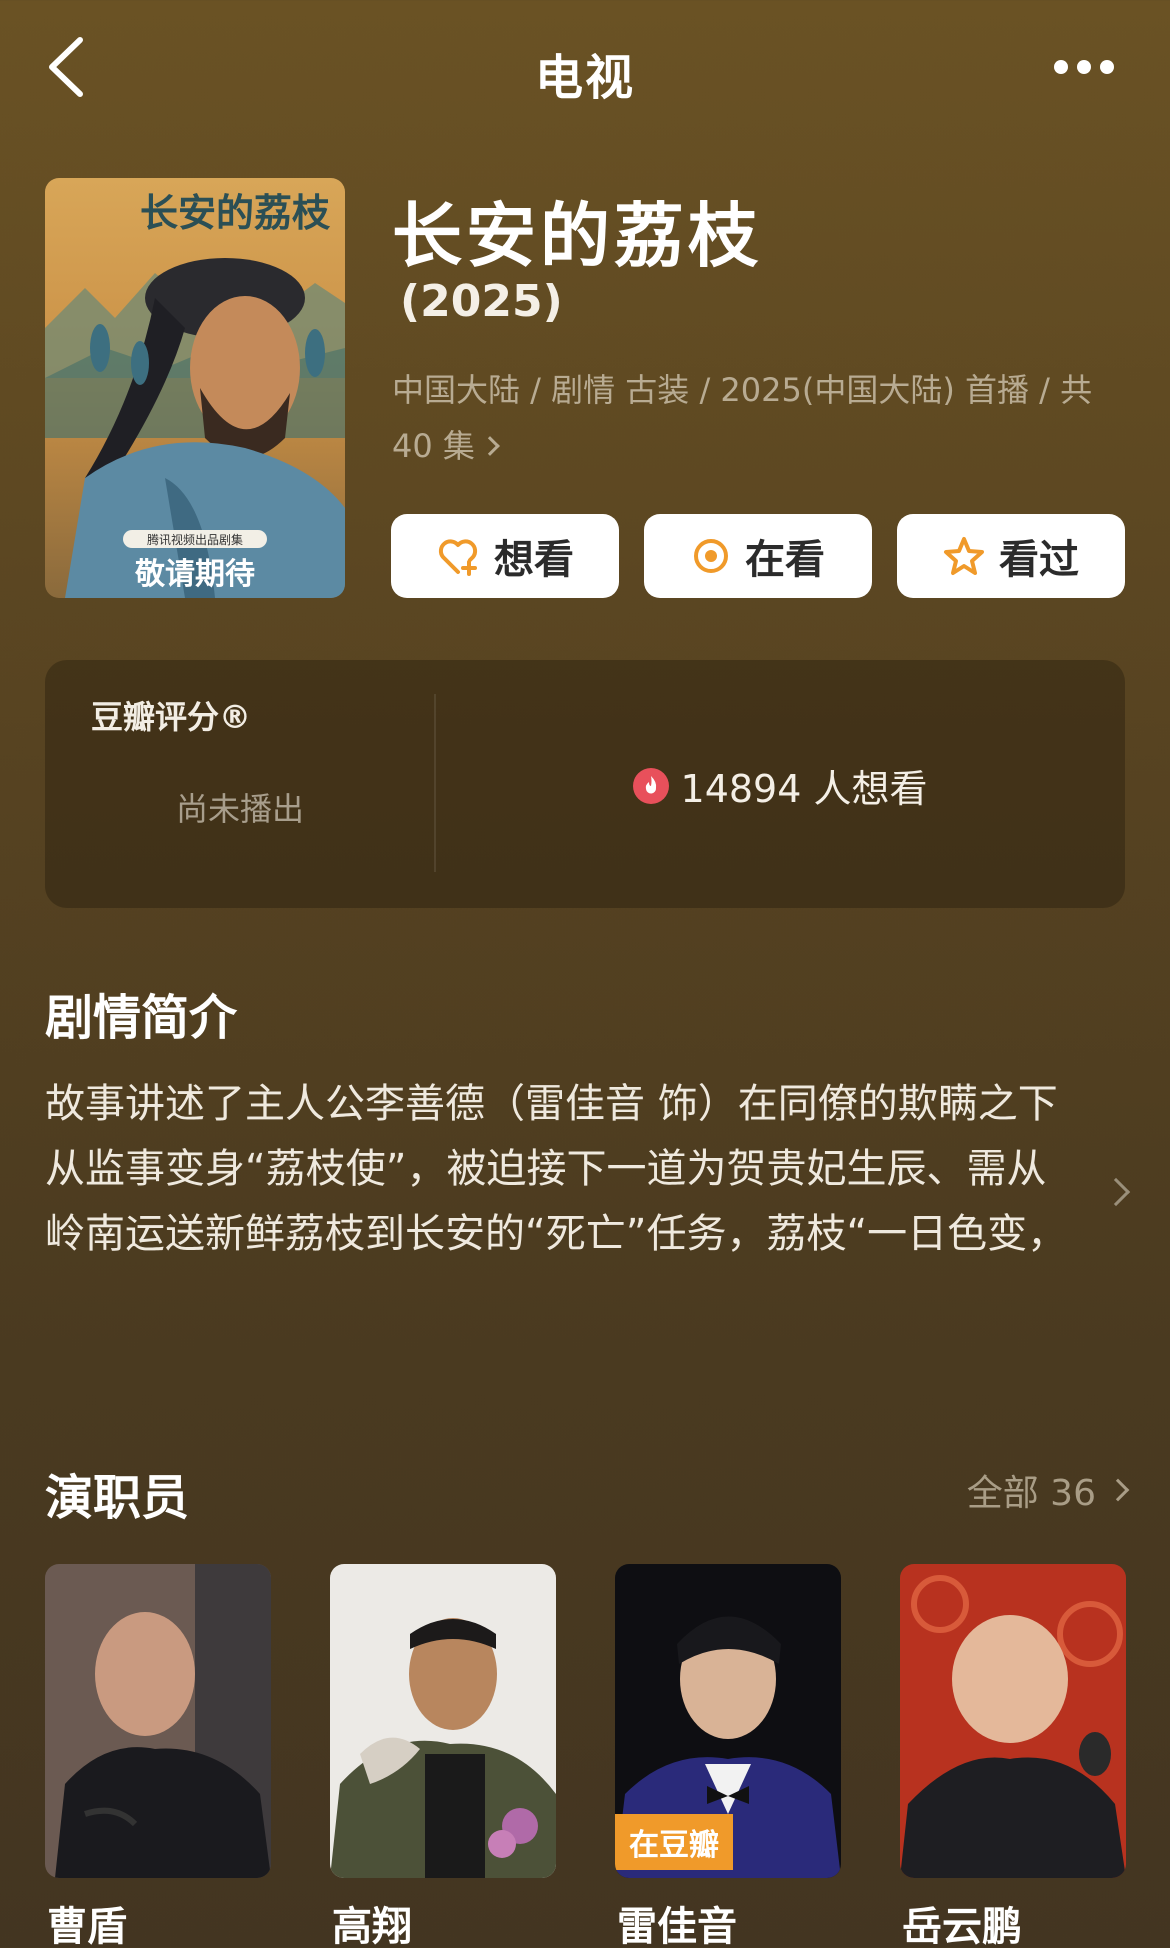 The image size is (1170, 1948). Describe the element at coordinates (1031, 1493) in the screenshot. I see `cast-all-label: 全部 36` at that location.